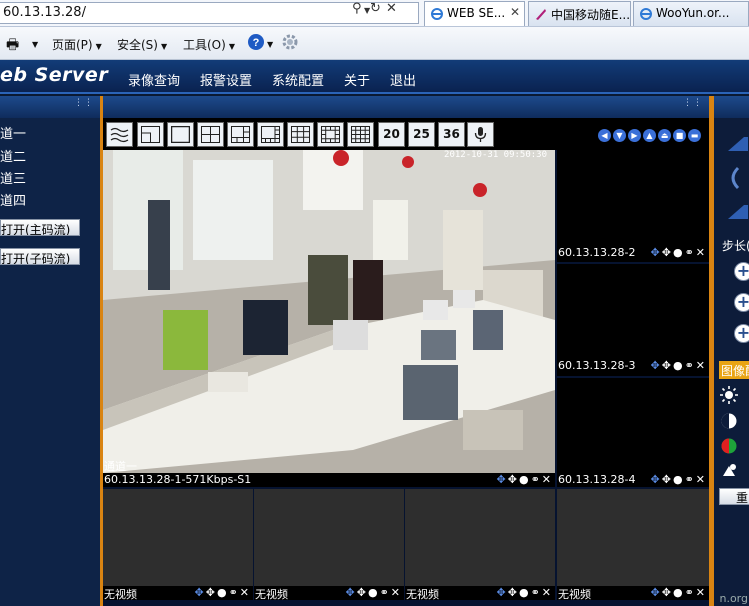 Image resolution: width=749 pixels, height=606 pixels. I want to click on channel-item-3: 道三, so click(13, 177).